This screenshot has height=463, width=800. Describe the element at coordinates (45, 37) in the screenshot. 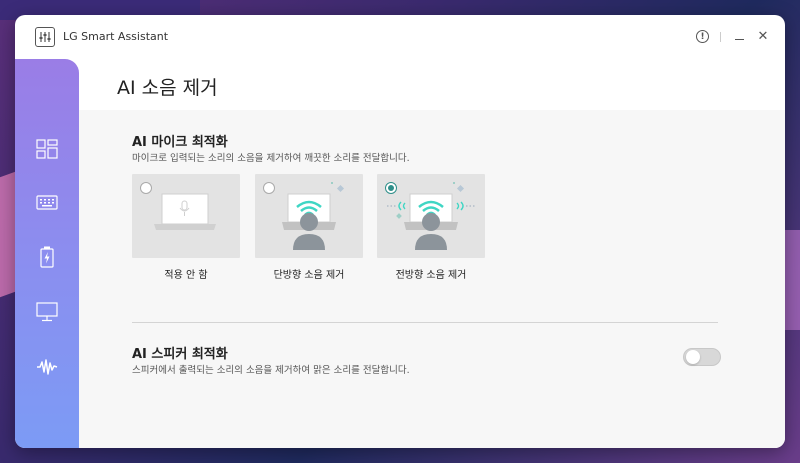

I see `app-logo-icon` at that location.